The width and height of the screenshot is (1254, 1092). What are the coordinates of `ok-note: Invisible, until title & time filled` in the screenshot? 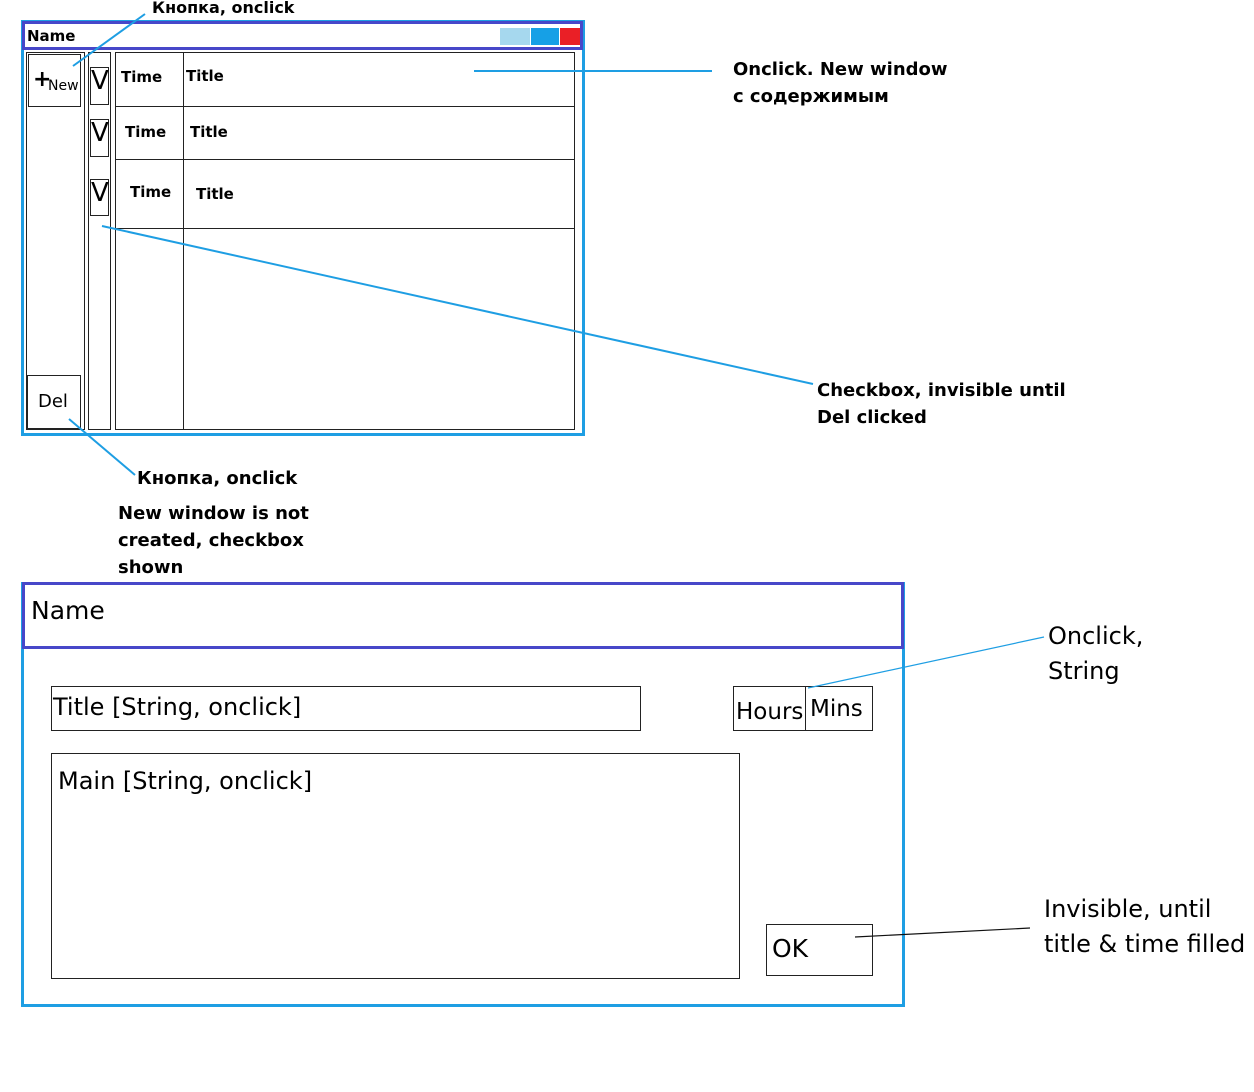 It's located at (1145, 926).